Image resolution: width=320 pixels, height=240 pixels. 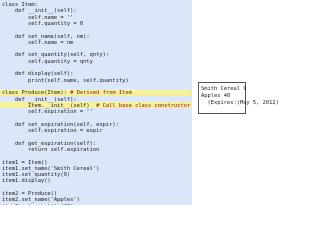 I want to click on code-comment: # Call base class constructor, so click(x=143, y=105).